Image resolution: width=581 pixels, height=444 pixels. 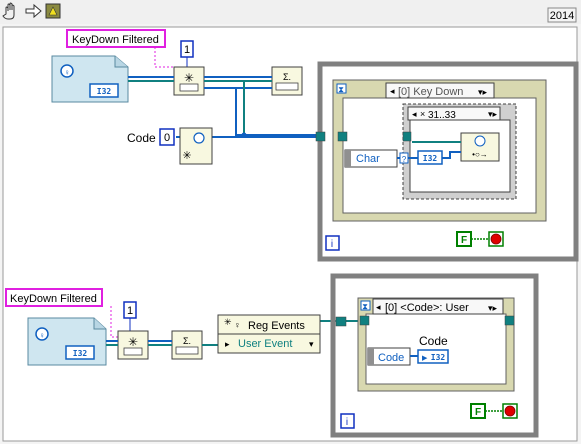 I want to click on bottom-stop-icon, so click(x=510, y=411).